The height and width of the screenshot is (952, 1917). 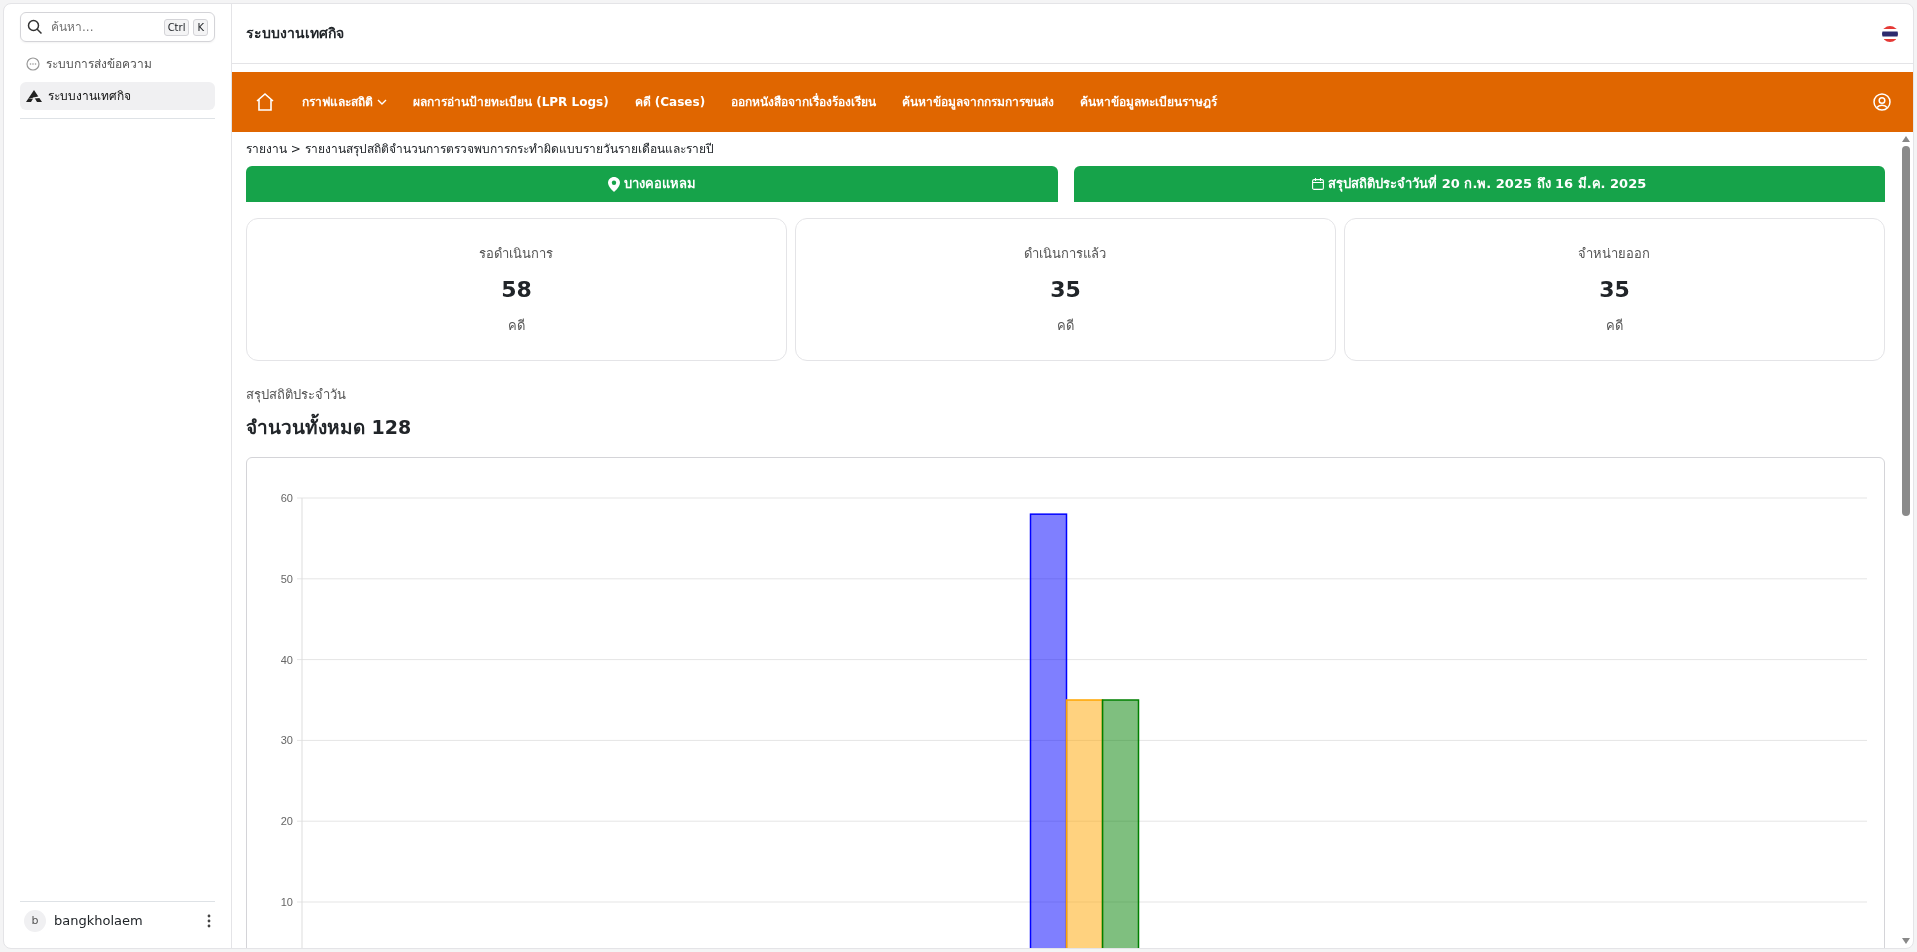 What do you see at coordinates (670, 102) in the screenshot?
I see `nav-link: คดี (Cases)` at bounding box center [670, 102].